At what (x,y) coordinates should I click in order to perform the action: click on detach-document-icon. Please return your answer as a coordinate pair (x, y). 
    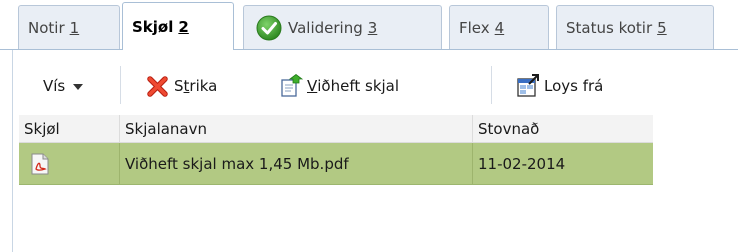
    Looking at the image, I should click on (528, 85).